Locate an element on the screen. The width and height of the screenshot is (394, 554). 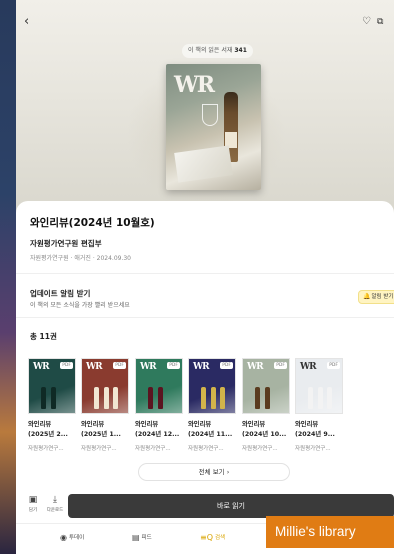
download-label: 다운로드 is located at coordinates (55, 510).